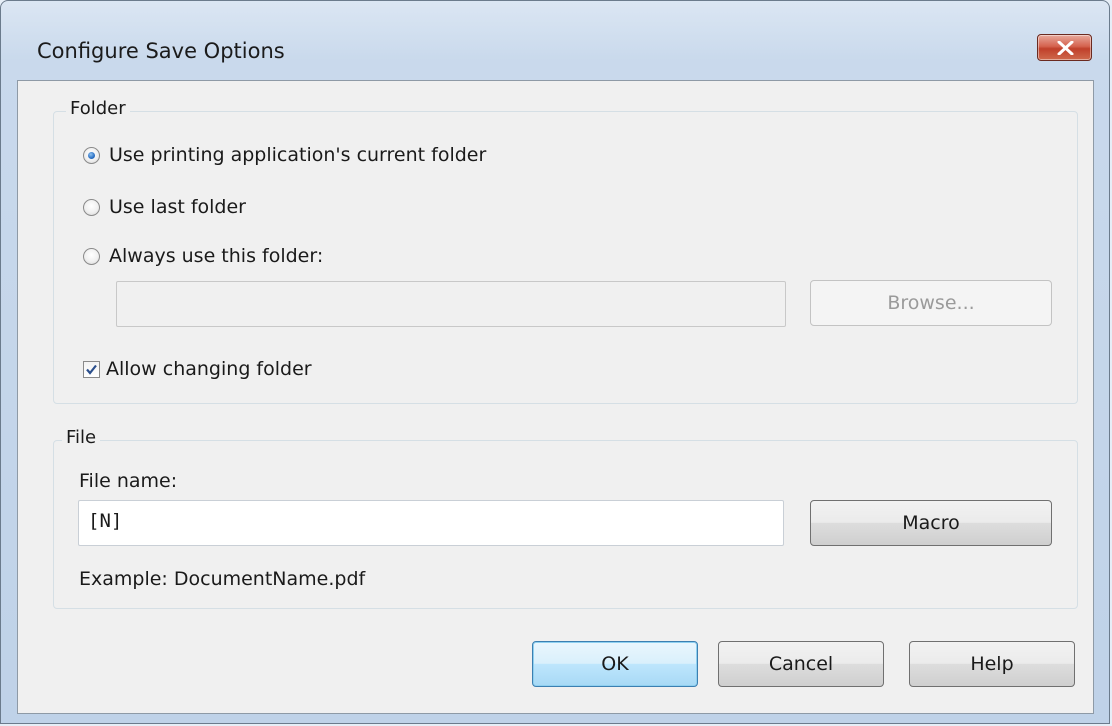  Describe the element at coordinates (555, 41) in the screenshot. I see `title-bar: Configure Save Options` at that location.